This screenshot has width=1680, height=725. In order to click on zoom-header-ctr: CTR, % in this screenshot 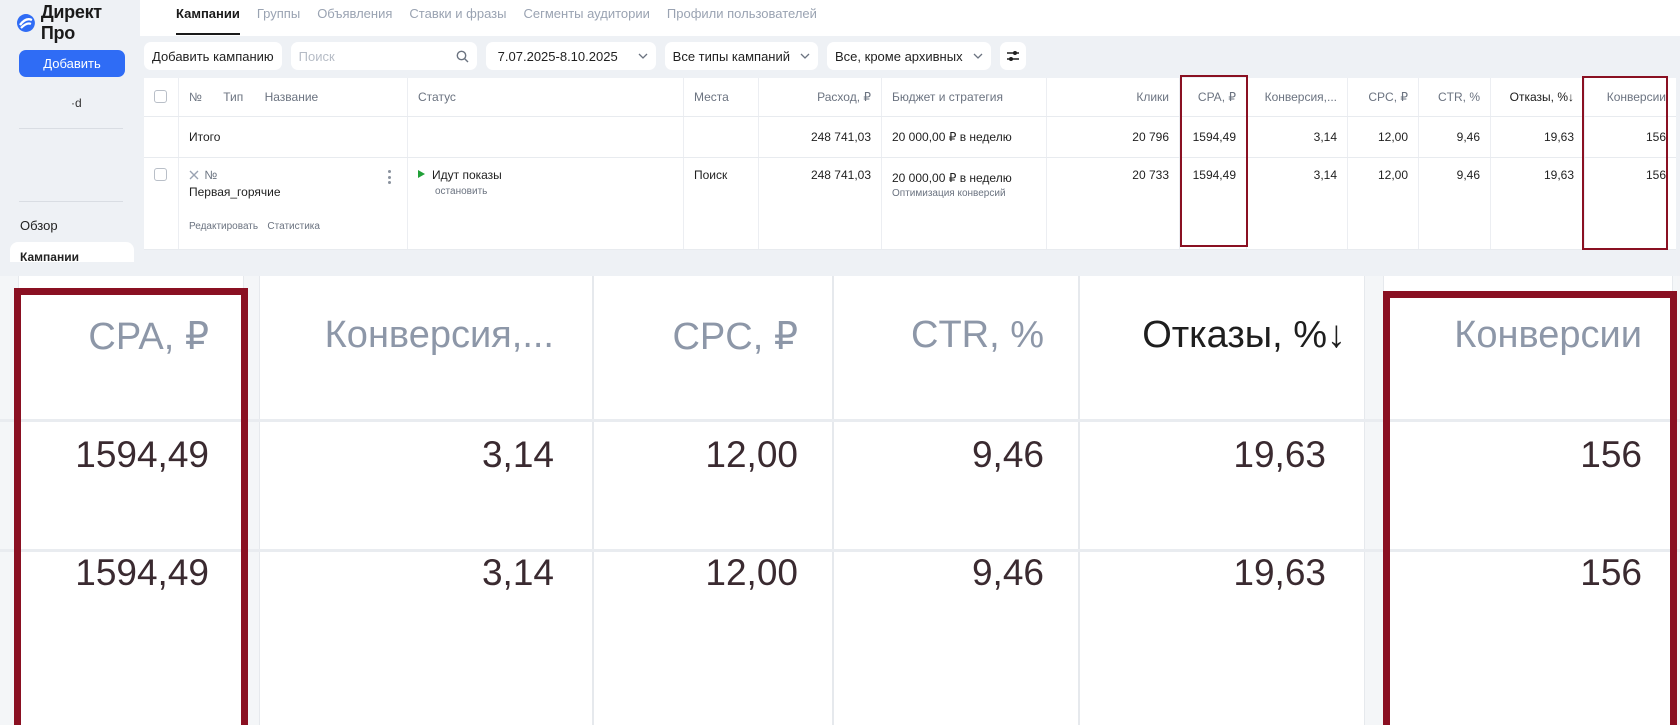, I will do `click(977, 335)`.